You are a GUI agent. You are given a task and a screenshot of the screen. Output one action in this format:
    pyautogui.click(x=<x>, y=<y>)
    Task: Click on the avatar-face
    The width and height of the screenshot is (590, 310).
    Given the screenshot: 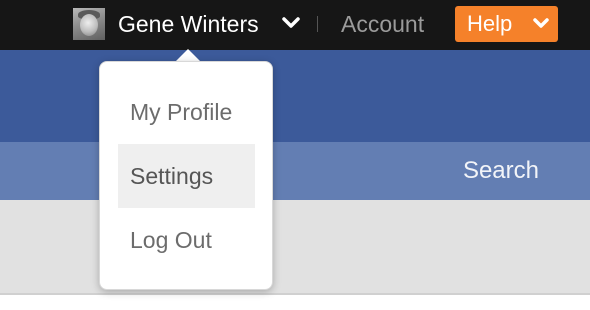 What is the action you would take?
    pyautogui.click(x=89, y=25)
    